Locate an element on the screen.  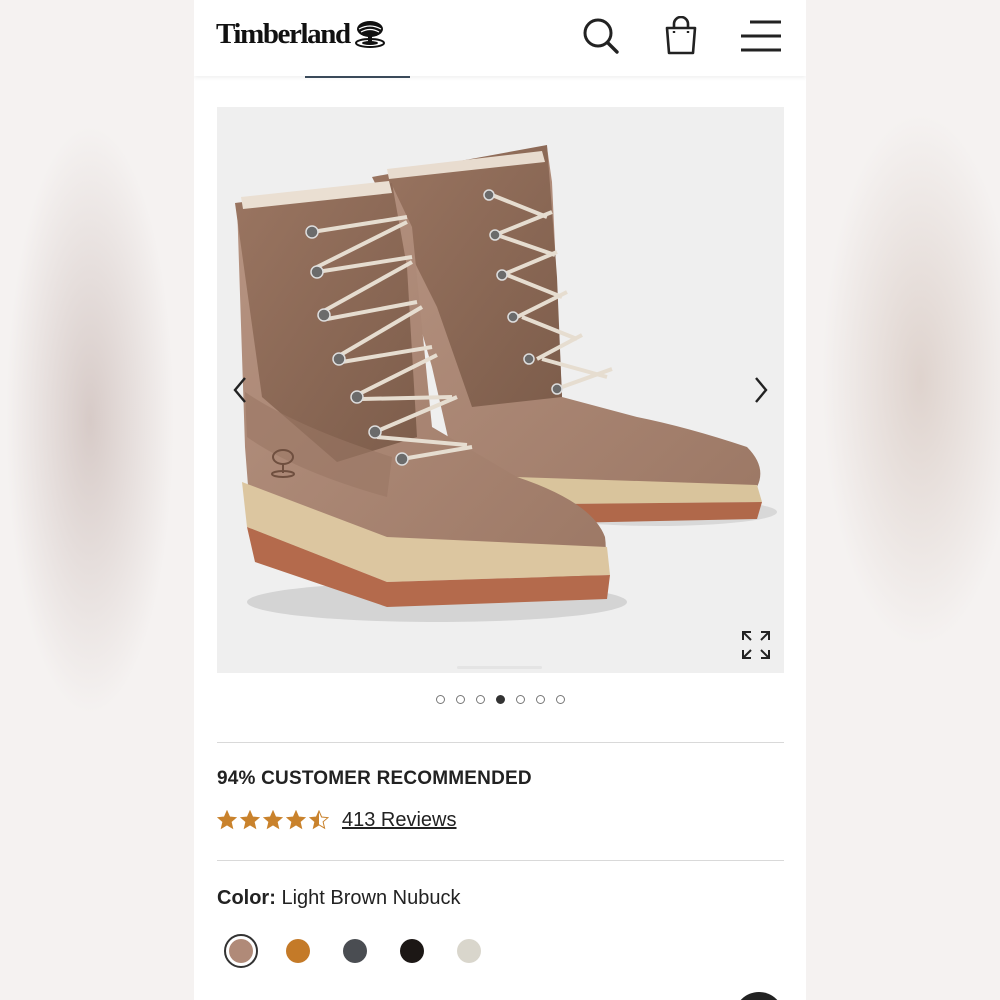
previous-image-button is located at coordinates (240, 390).